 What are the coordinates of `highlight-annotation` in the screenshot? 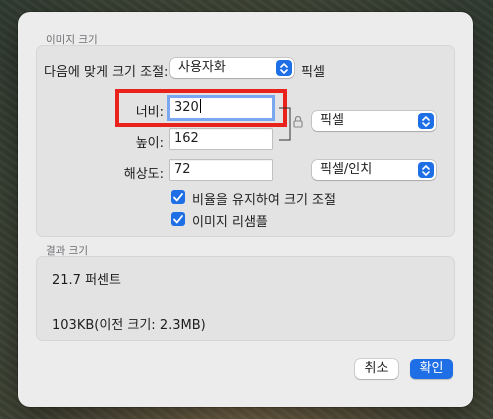 It's located at (201, 108).